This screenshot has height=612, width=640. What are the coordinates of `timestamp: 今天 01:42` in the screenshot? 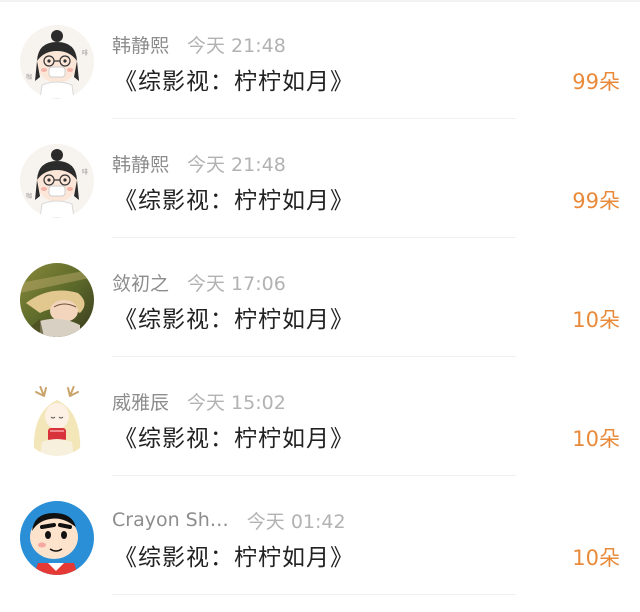 It's located at (296, 521).